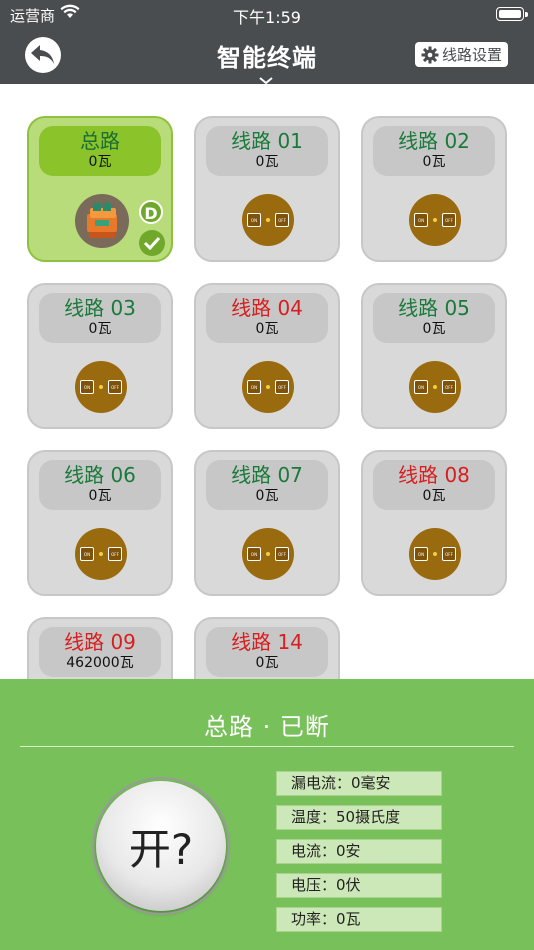 The image size is (534, 950). What do you see at coordinates (434, 356) in the screenshot?
I see `tile-line-05: 线路 05 0瓦 ON OFF` at bounding box center [434, 356].